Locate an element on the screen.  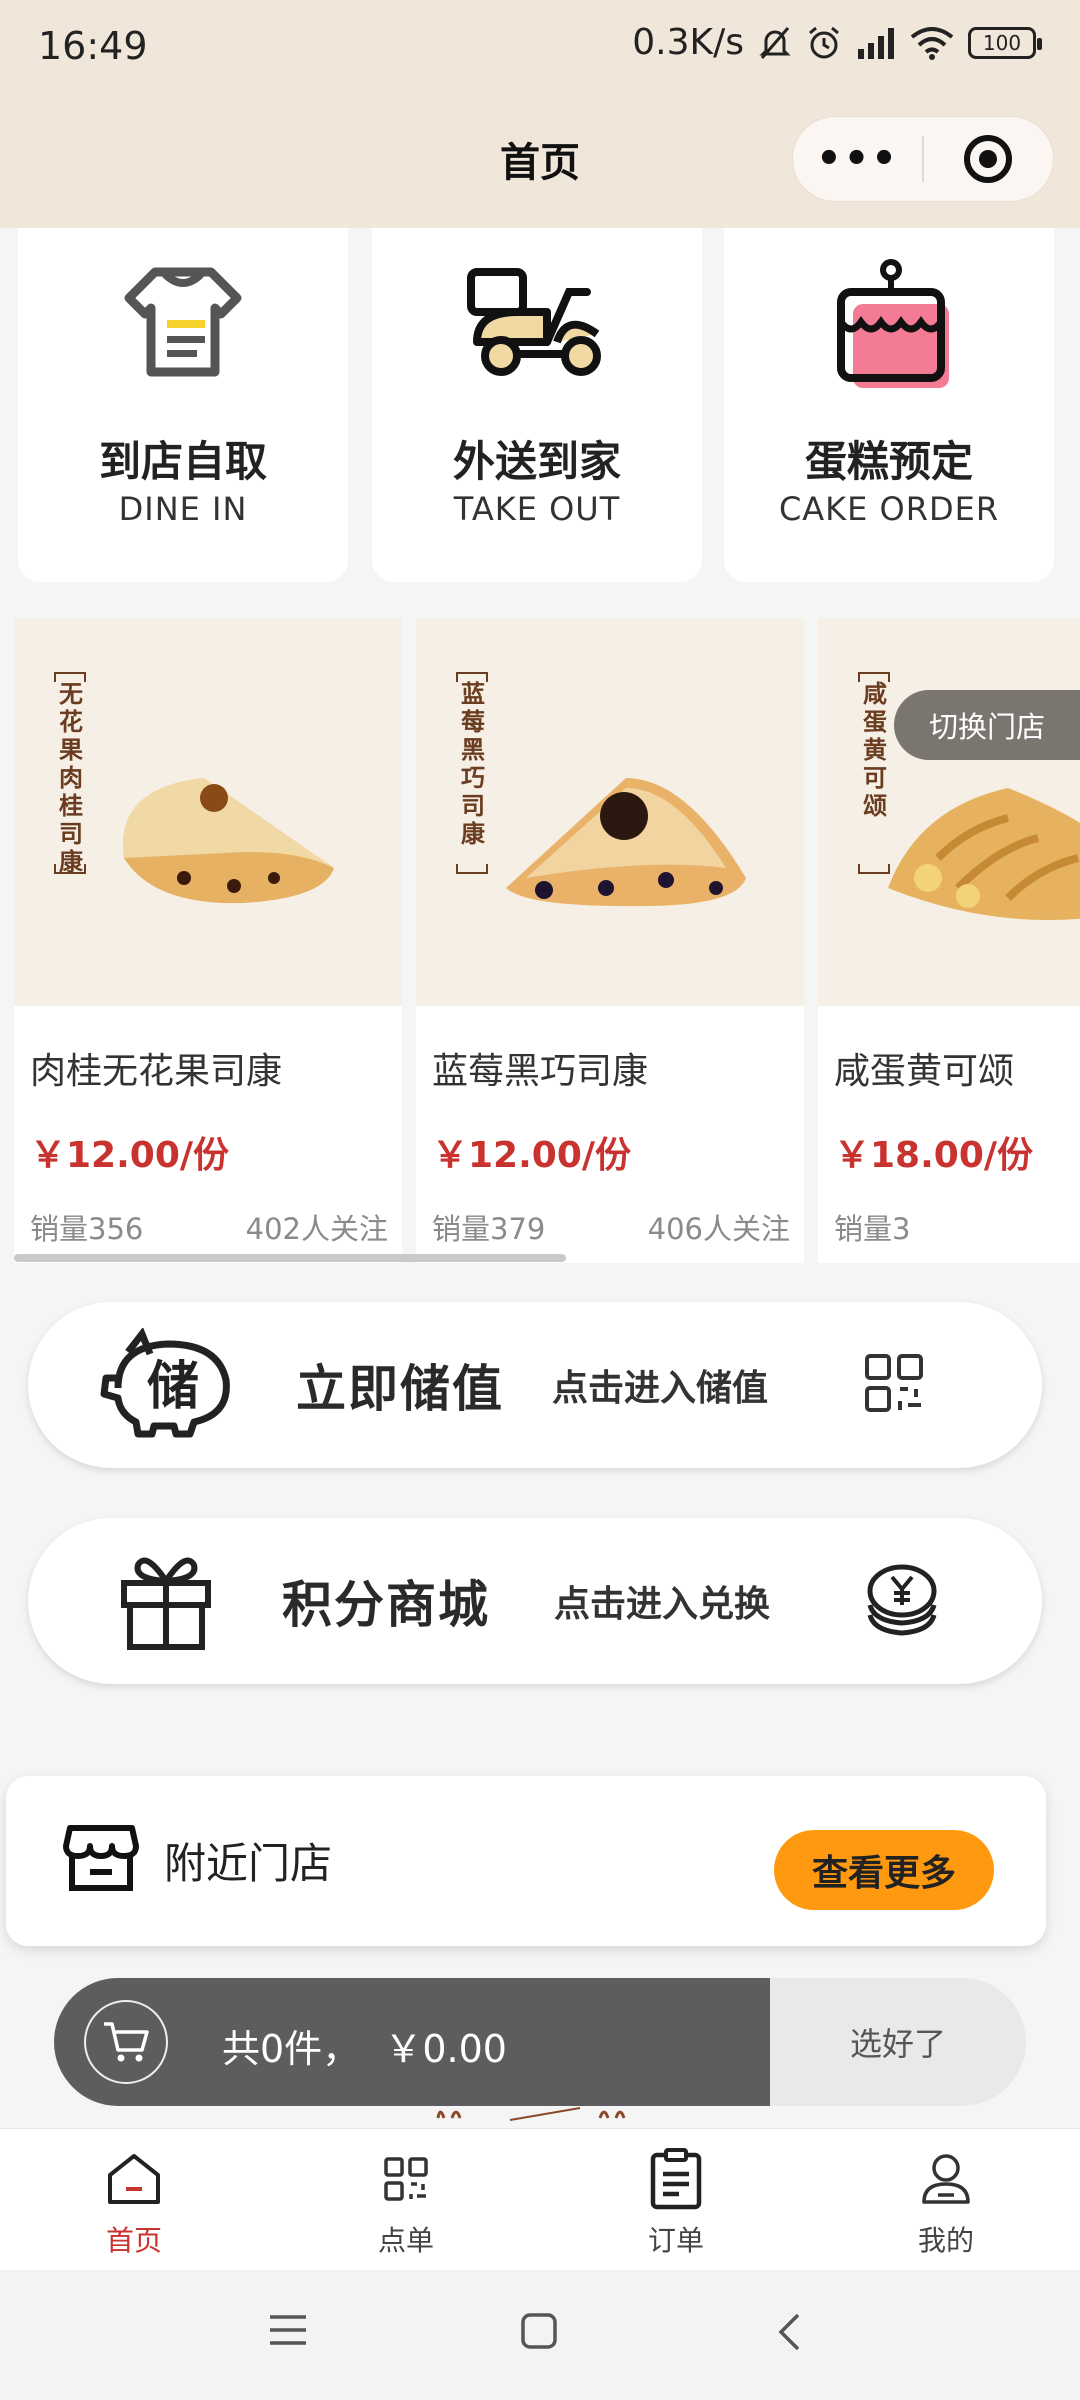
product-follows: 402人关注 is located at coordinates (316, 1229).